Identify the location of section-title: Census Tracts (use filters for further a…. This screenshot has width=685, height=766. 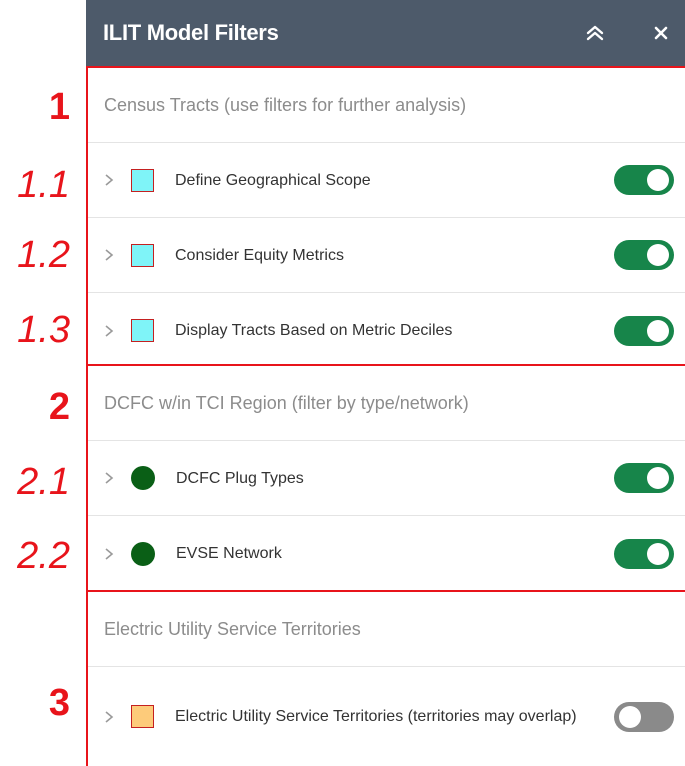
(386, 105).